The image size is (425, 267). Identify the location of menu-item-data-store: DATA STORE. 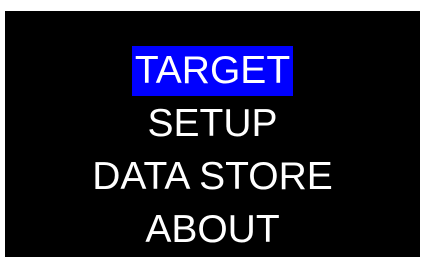
(212, 177).